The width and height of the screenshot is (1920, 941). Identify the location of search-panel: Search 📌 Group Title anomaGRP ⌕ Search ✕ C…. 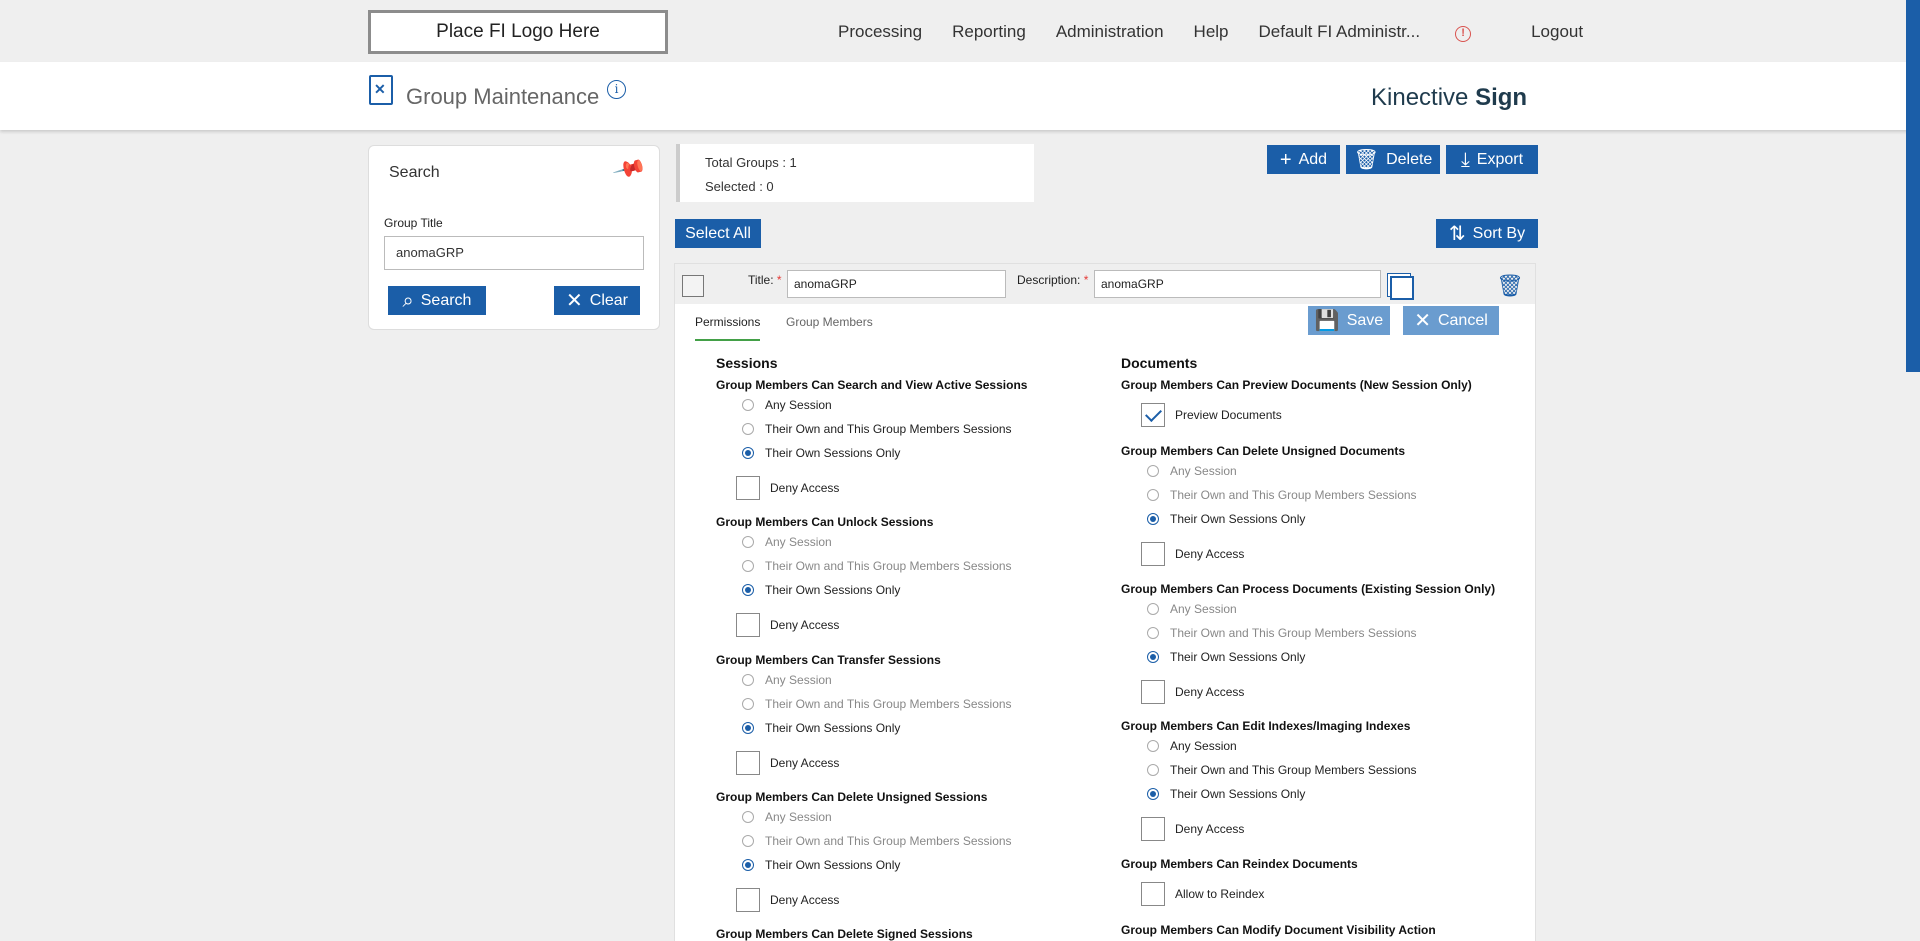
(514, 237).